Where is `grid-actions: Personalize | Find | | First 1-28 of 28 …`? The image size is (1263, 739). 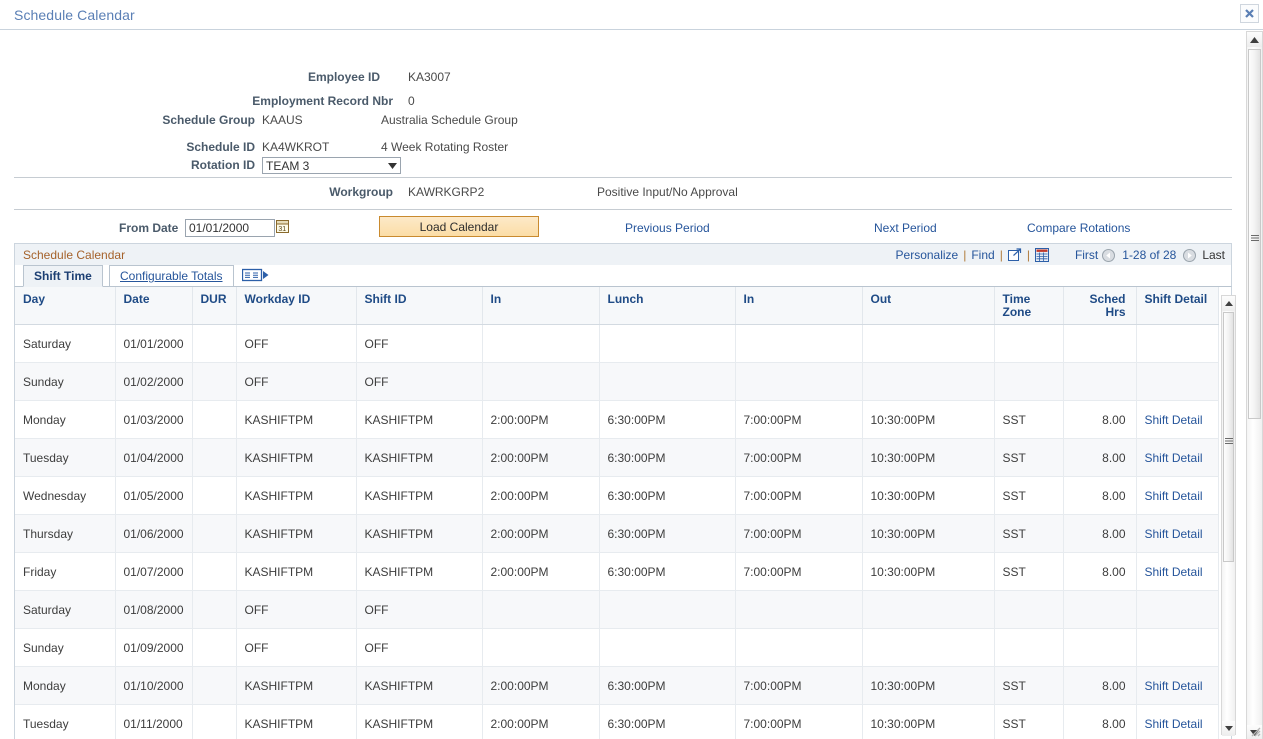 grid-actions: Personalize | Find | | First 1-28 of 28 … is located at coordinates (1061, 255).